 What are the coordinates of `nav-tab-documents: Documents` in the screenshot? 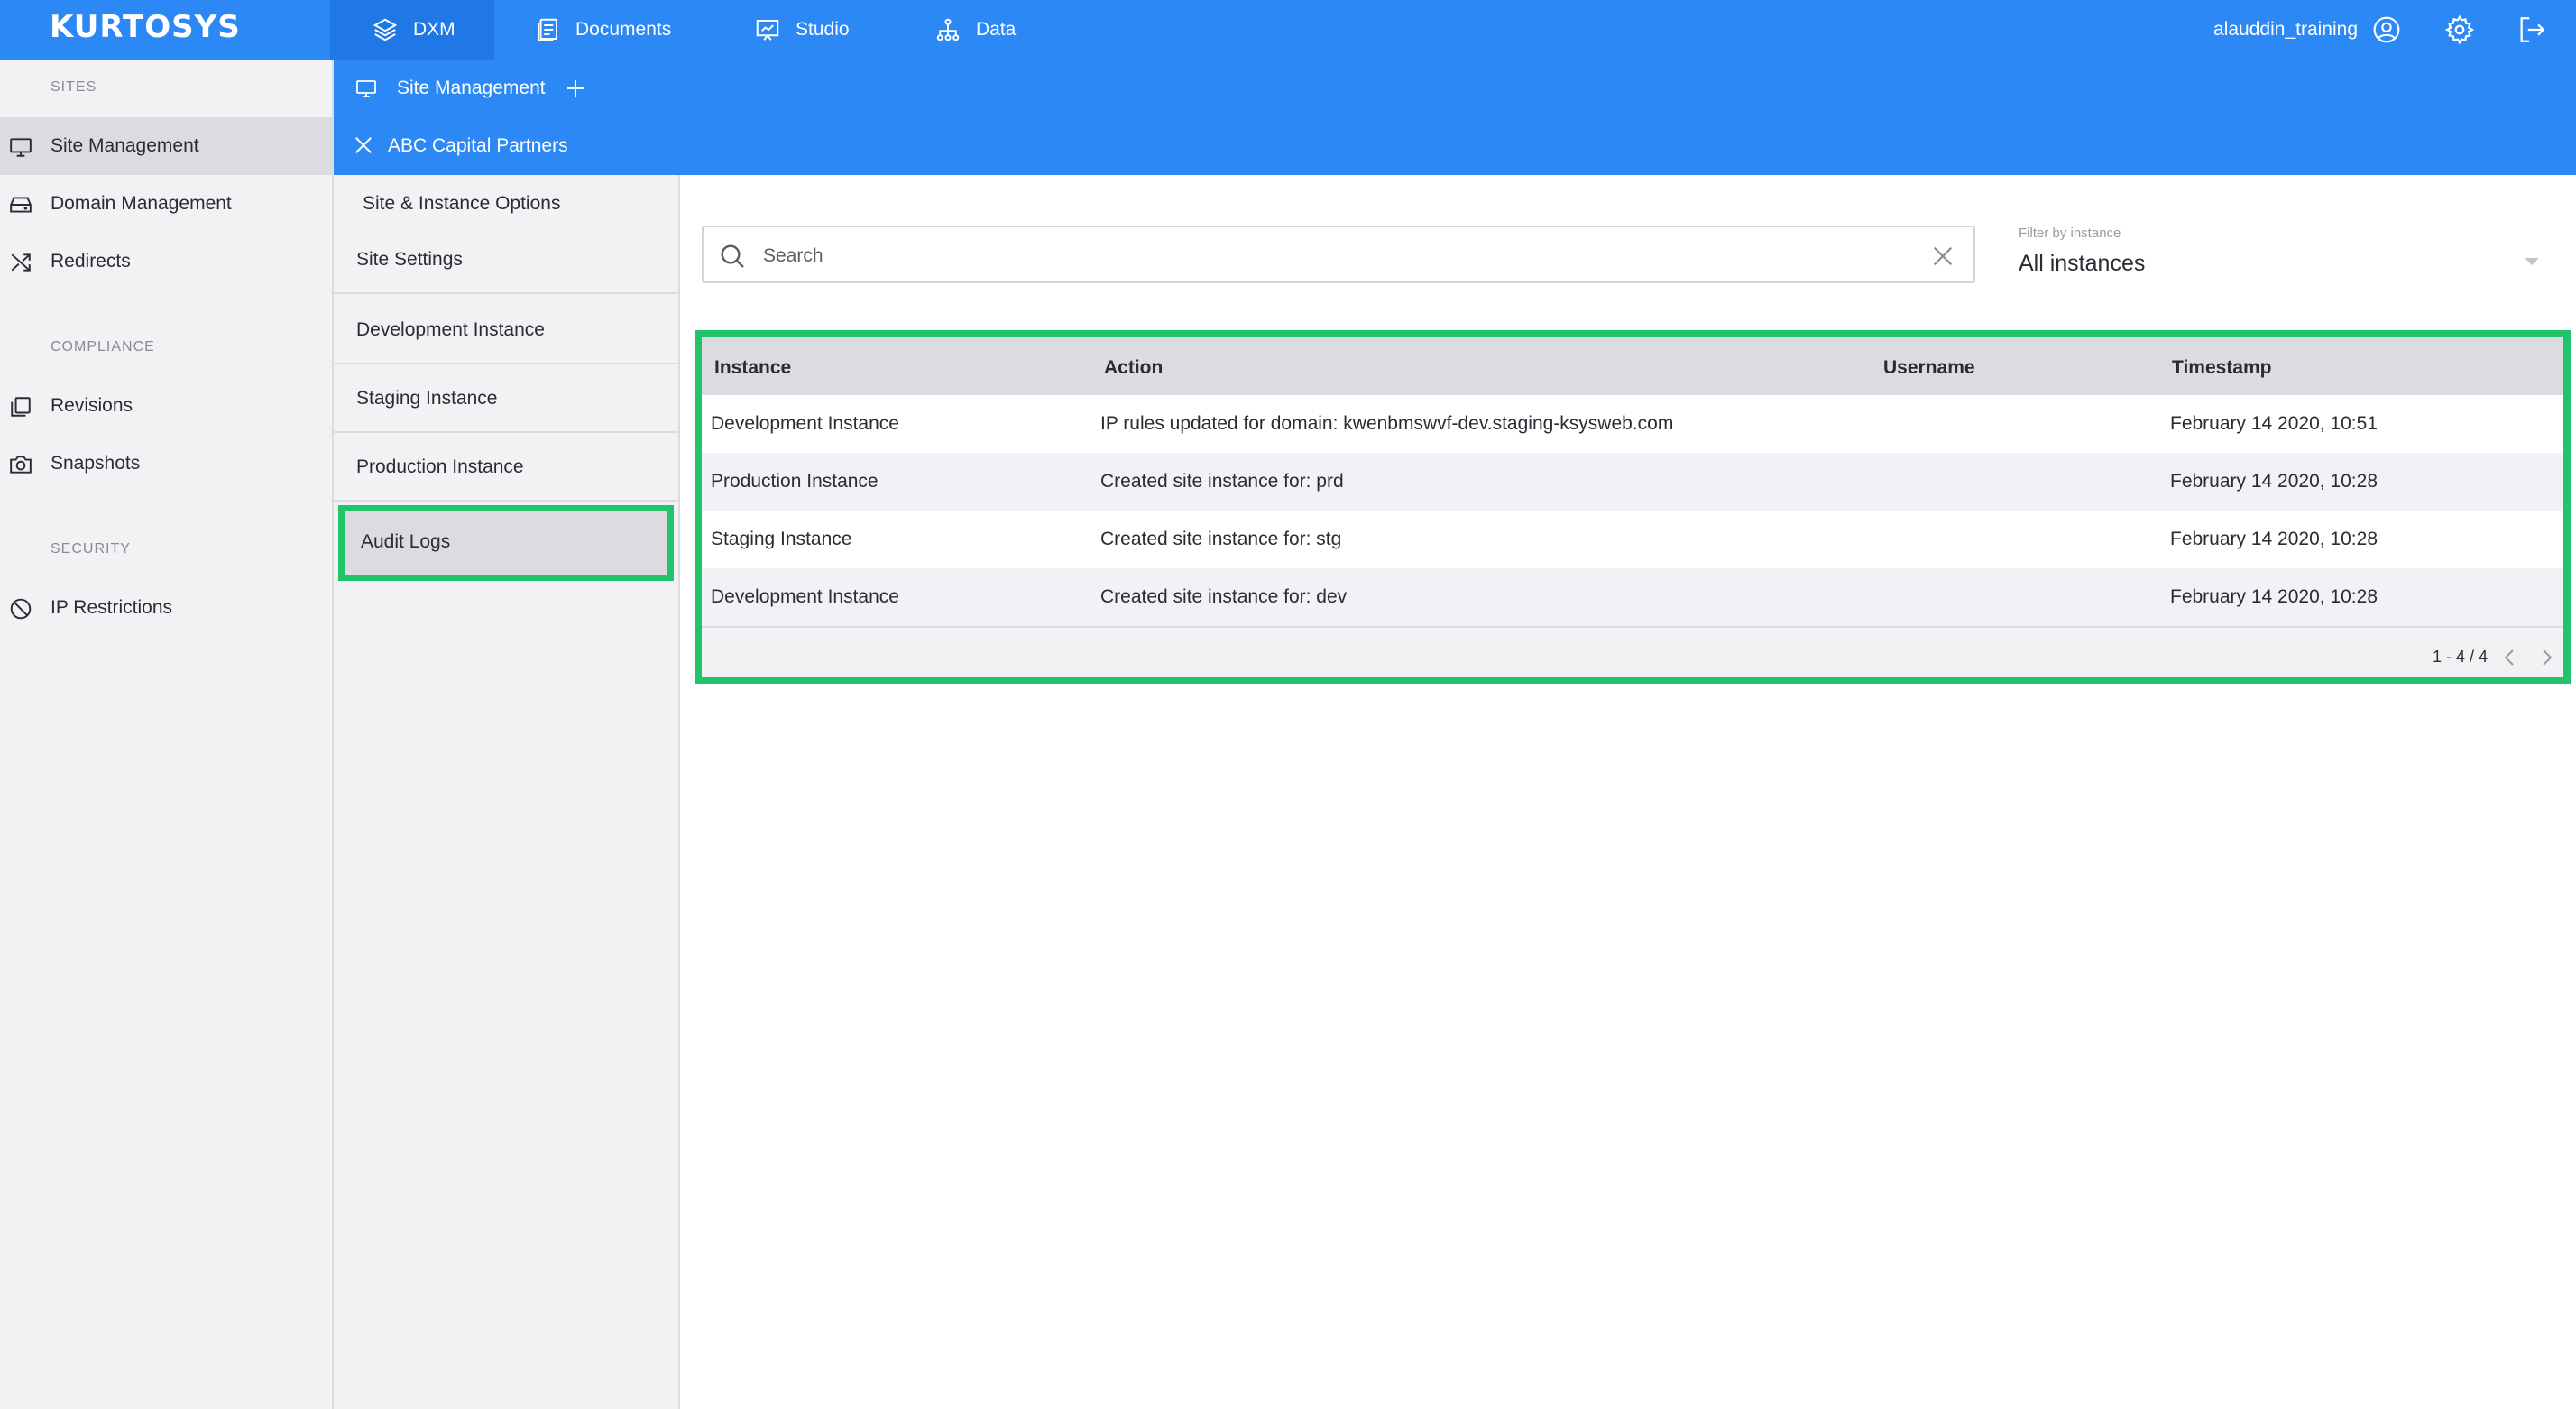 It's located at (602, 30).